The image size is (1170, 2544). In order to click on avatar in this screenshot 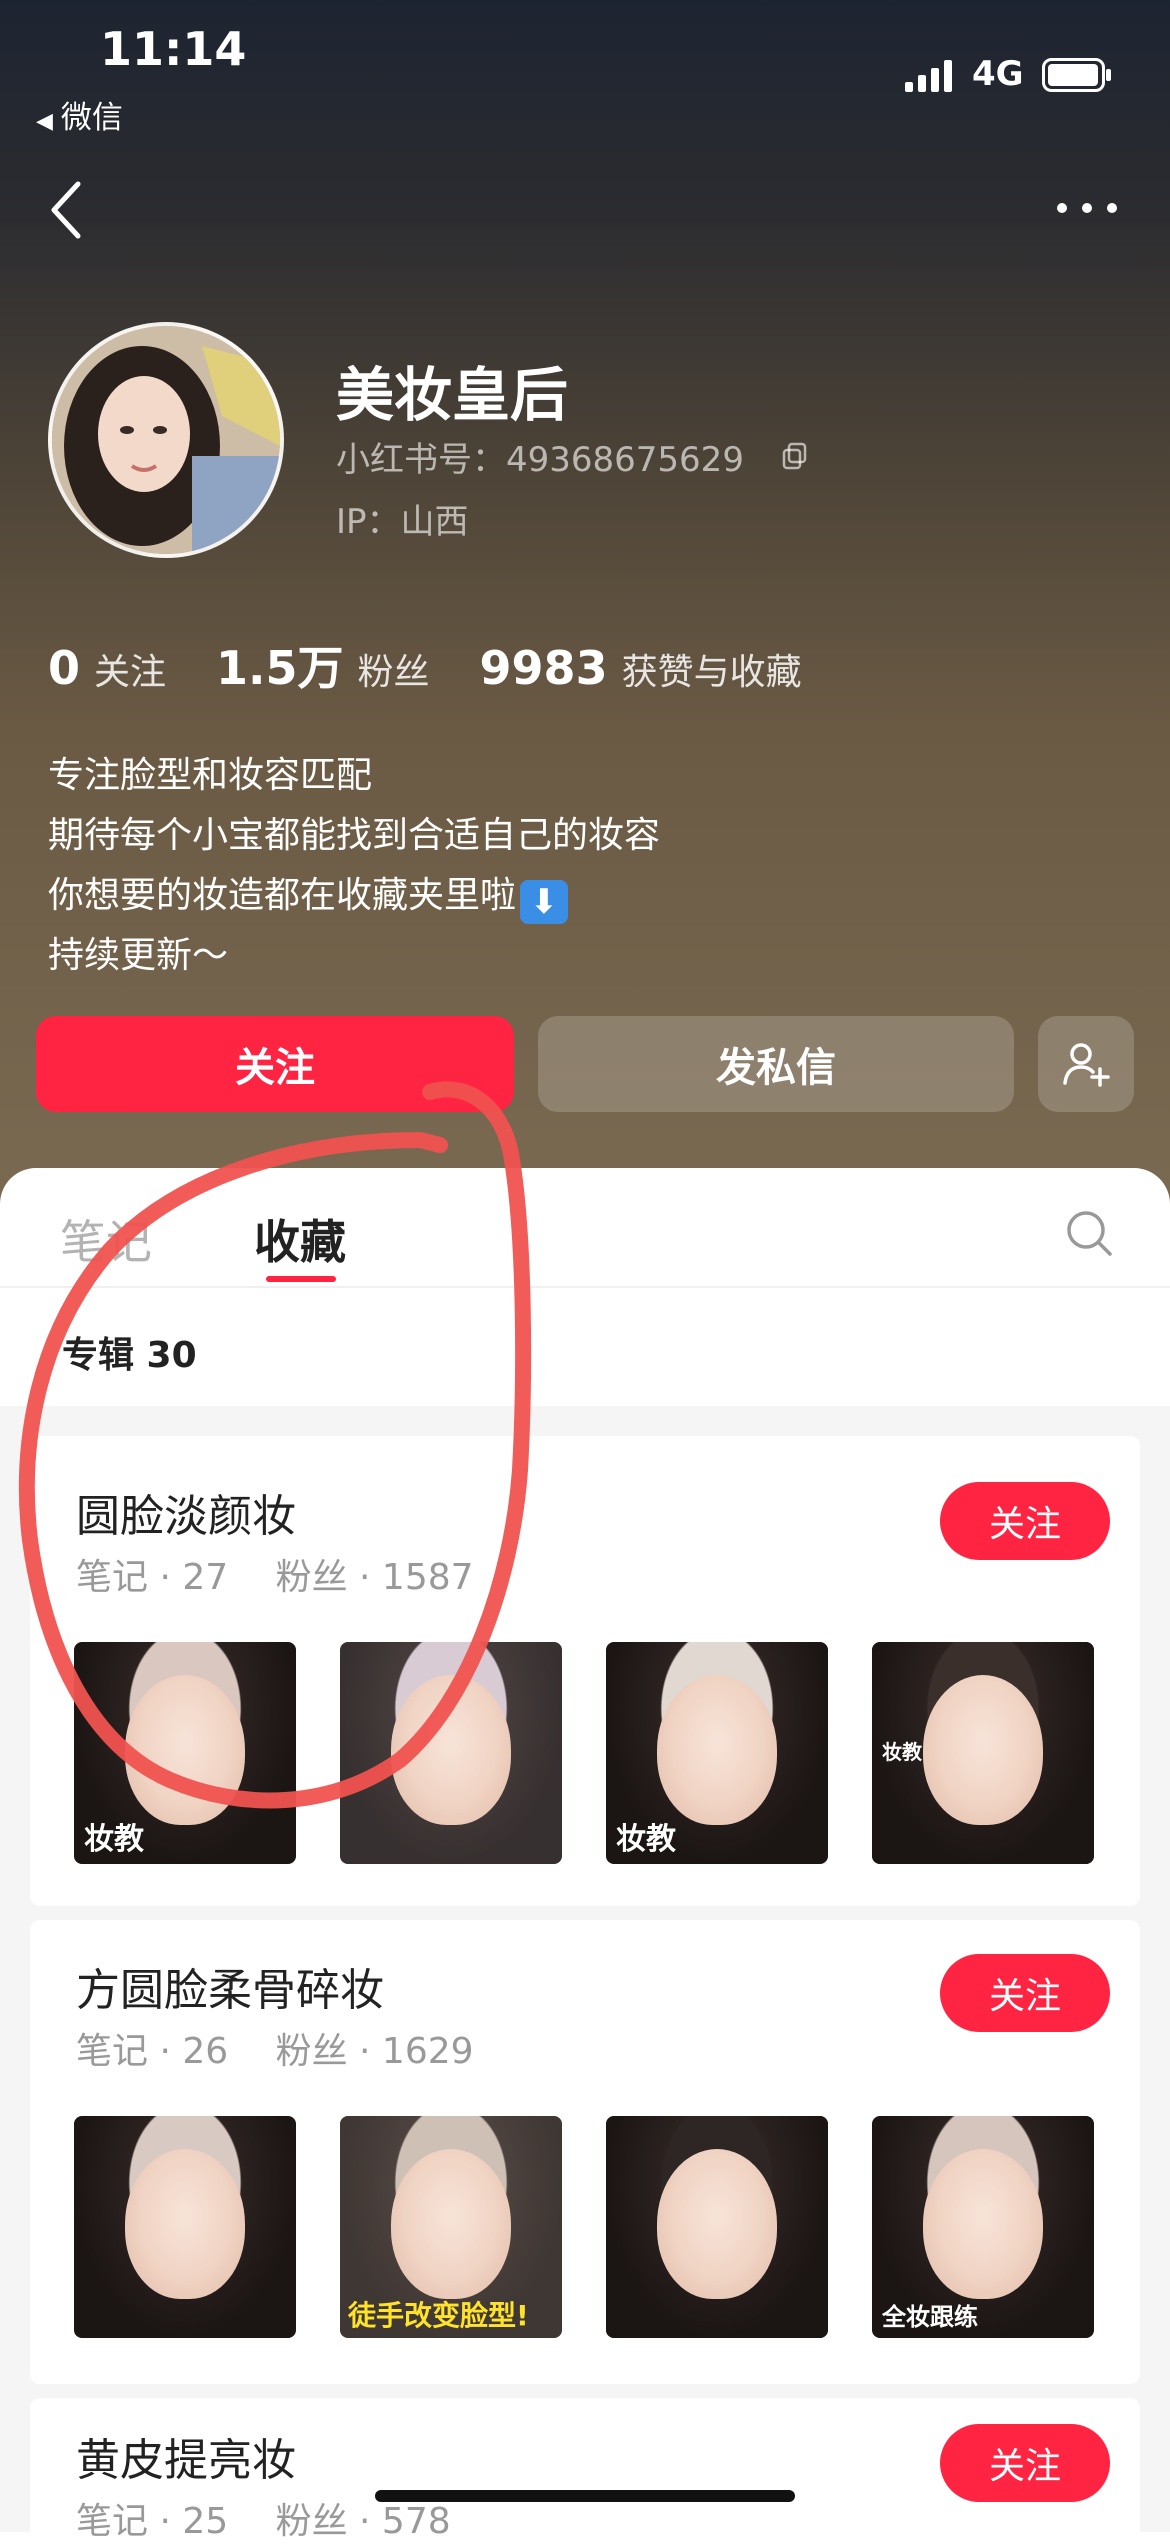, I will do `click(166, 440)`.